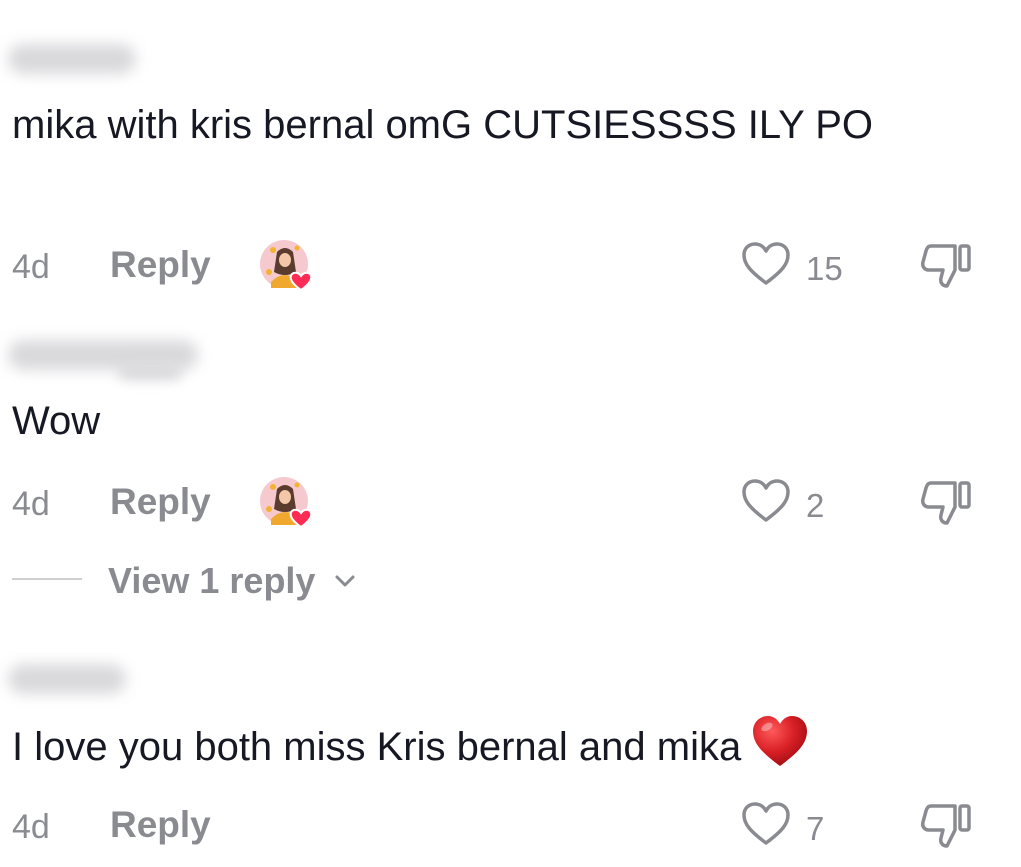 The height and width of the screenshot is (867, 1021). Describe the element at coordinates (31, 827) in the screenshot. I see `comment-age: 4d` at that location.